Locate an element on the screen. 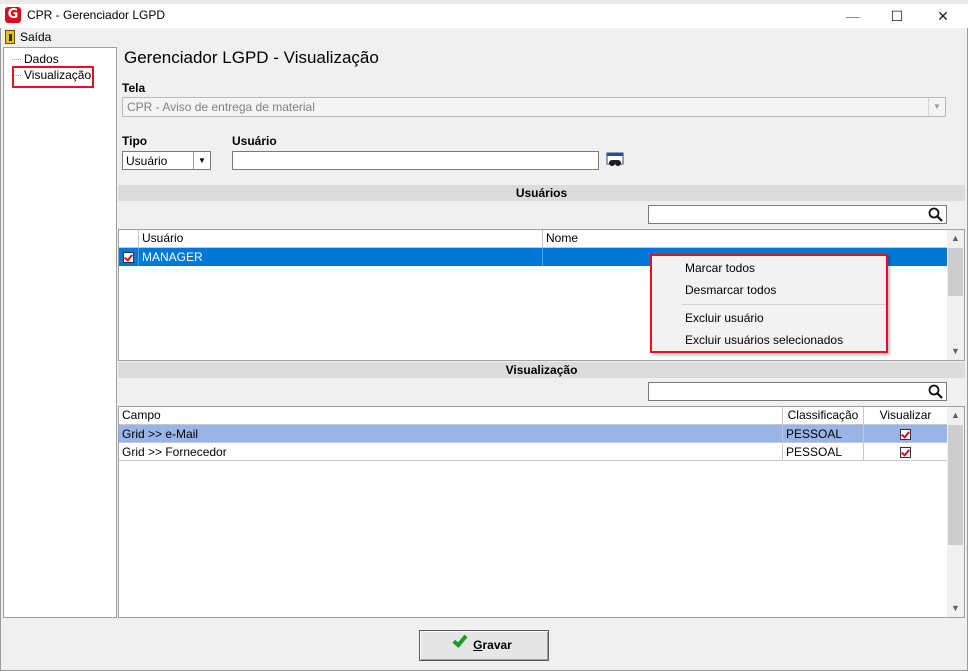 Image resolution: width=968 pixels, height=671 pixels. app-logo-icon: G is located at coordinates (13, 15).